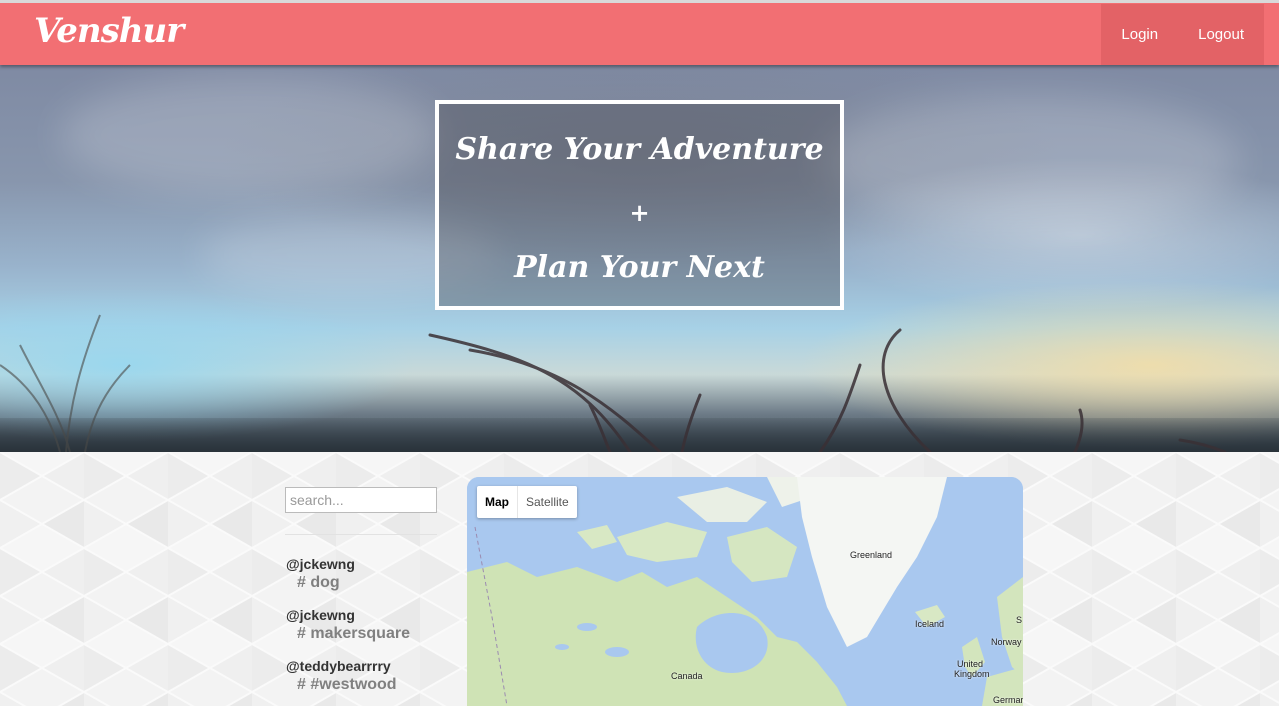  What do you see at coordinates (547, 502) in the screenshot?
I see `map-type-satellite-button: Satellite` at bounding box center [547, 502].